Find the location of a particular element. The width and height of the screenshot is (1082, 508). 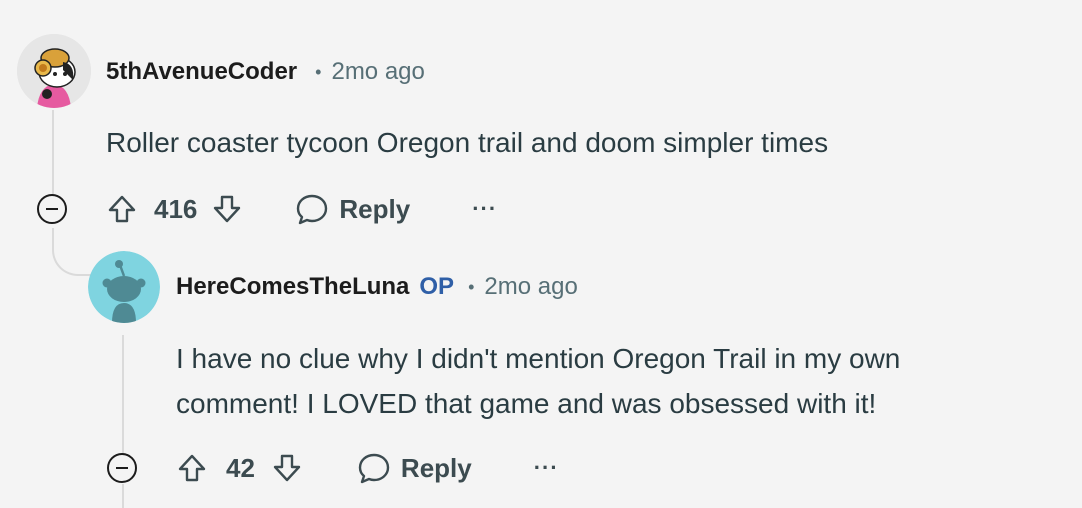

default-snoo-avatar-icon is located at coordinates (124, 287).